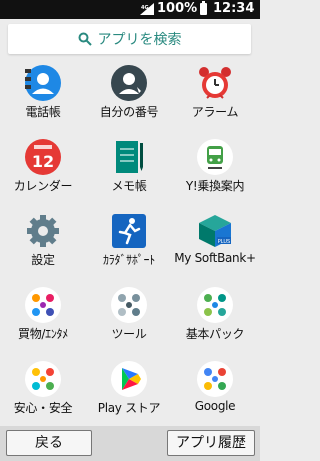 The width and height of the screenshot is (320, 461). Describe the element at coordinates (85, 39) in the screenshot. I see `search-icon` at that location.